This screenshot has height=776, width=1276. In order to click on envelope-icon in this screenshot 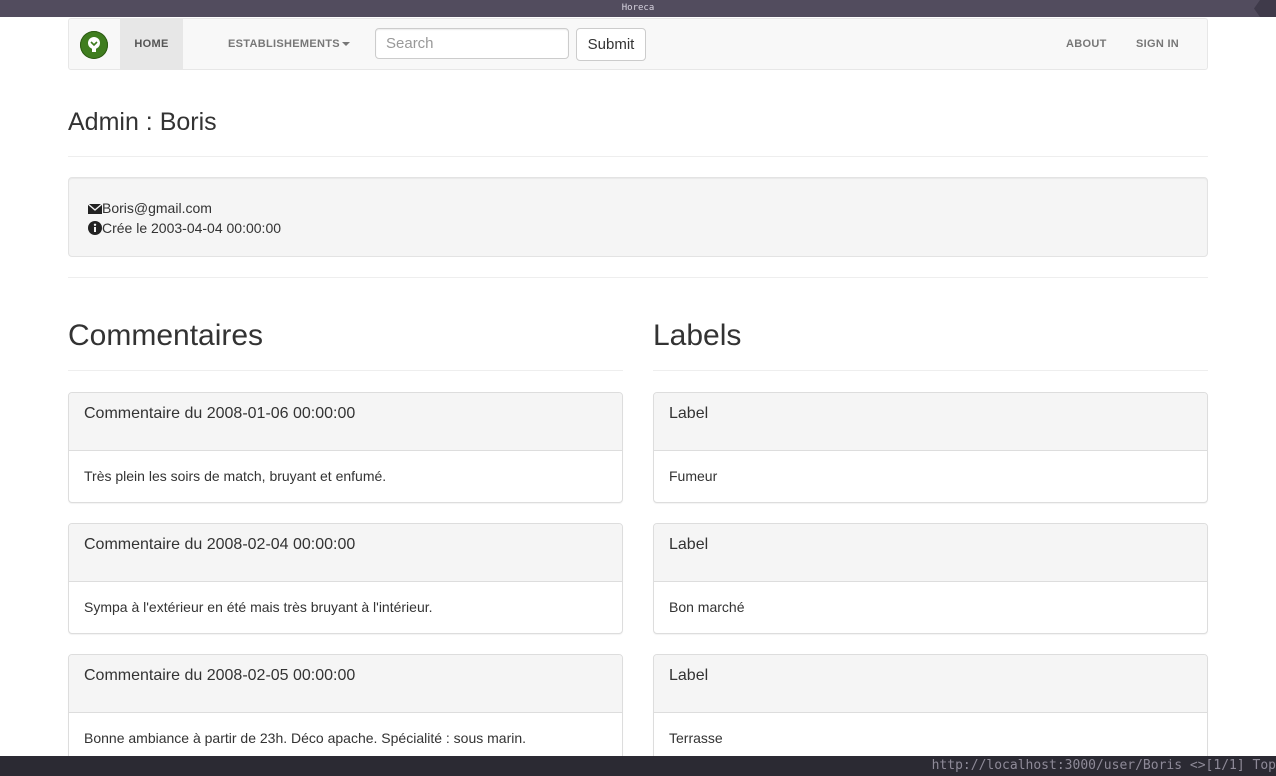, I will do `click(95, 208)`.